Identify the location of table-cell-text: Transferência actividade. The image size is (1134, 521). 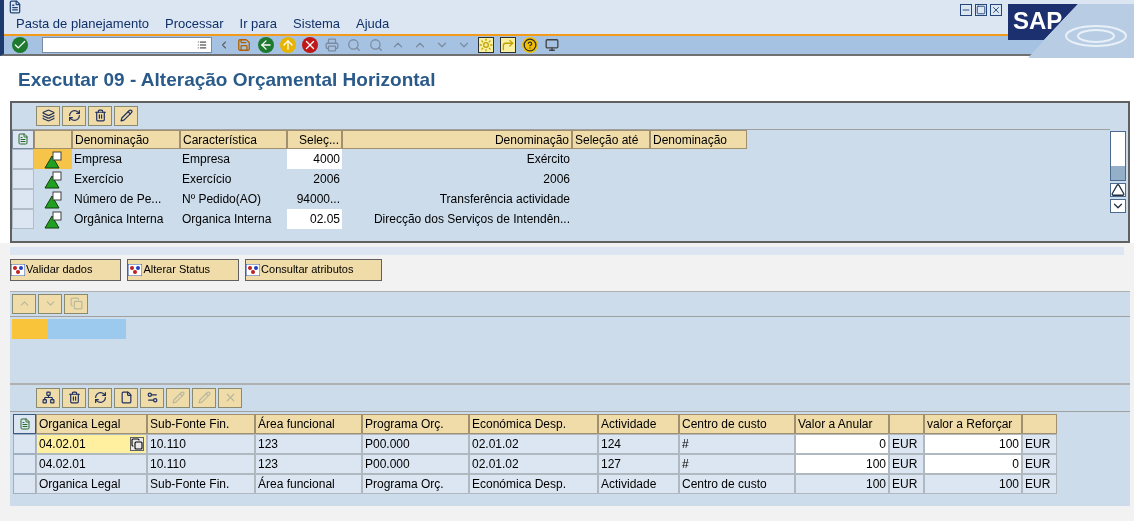
(504, 199).